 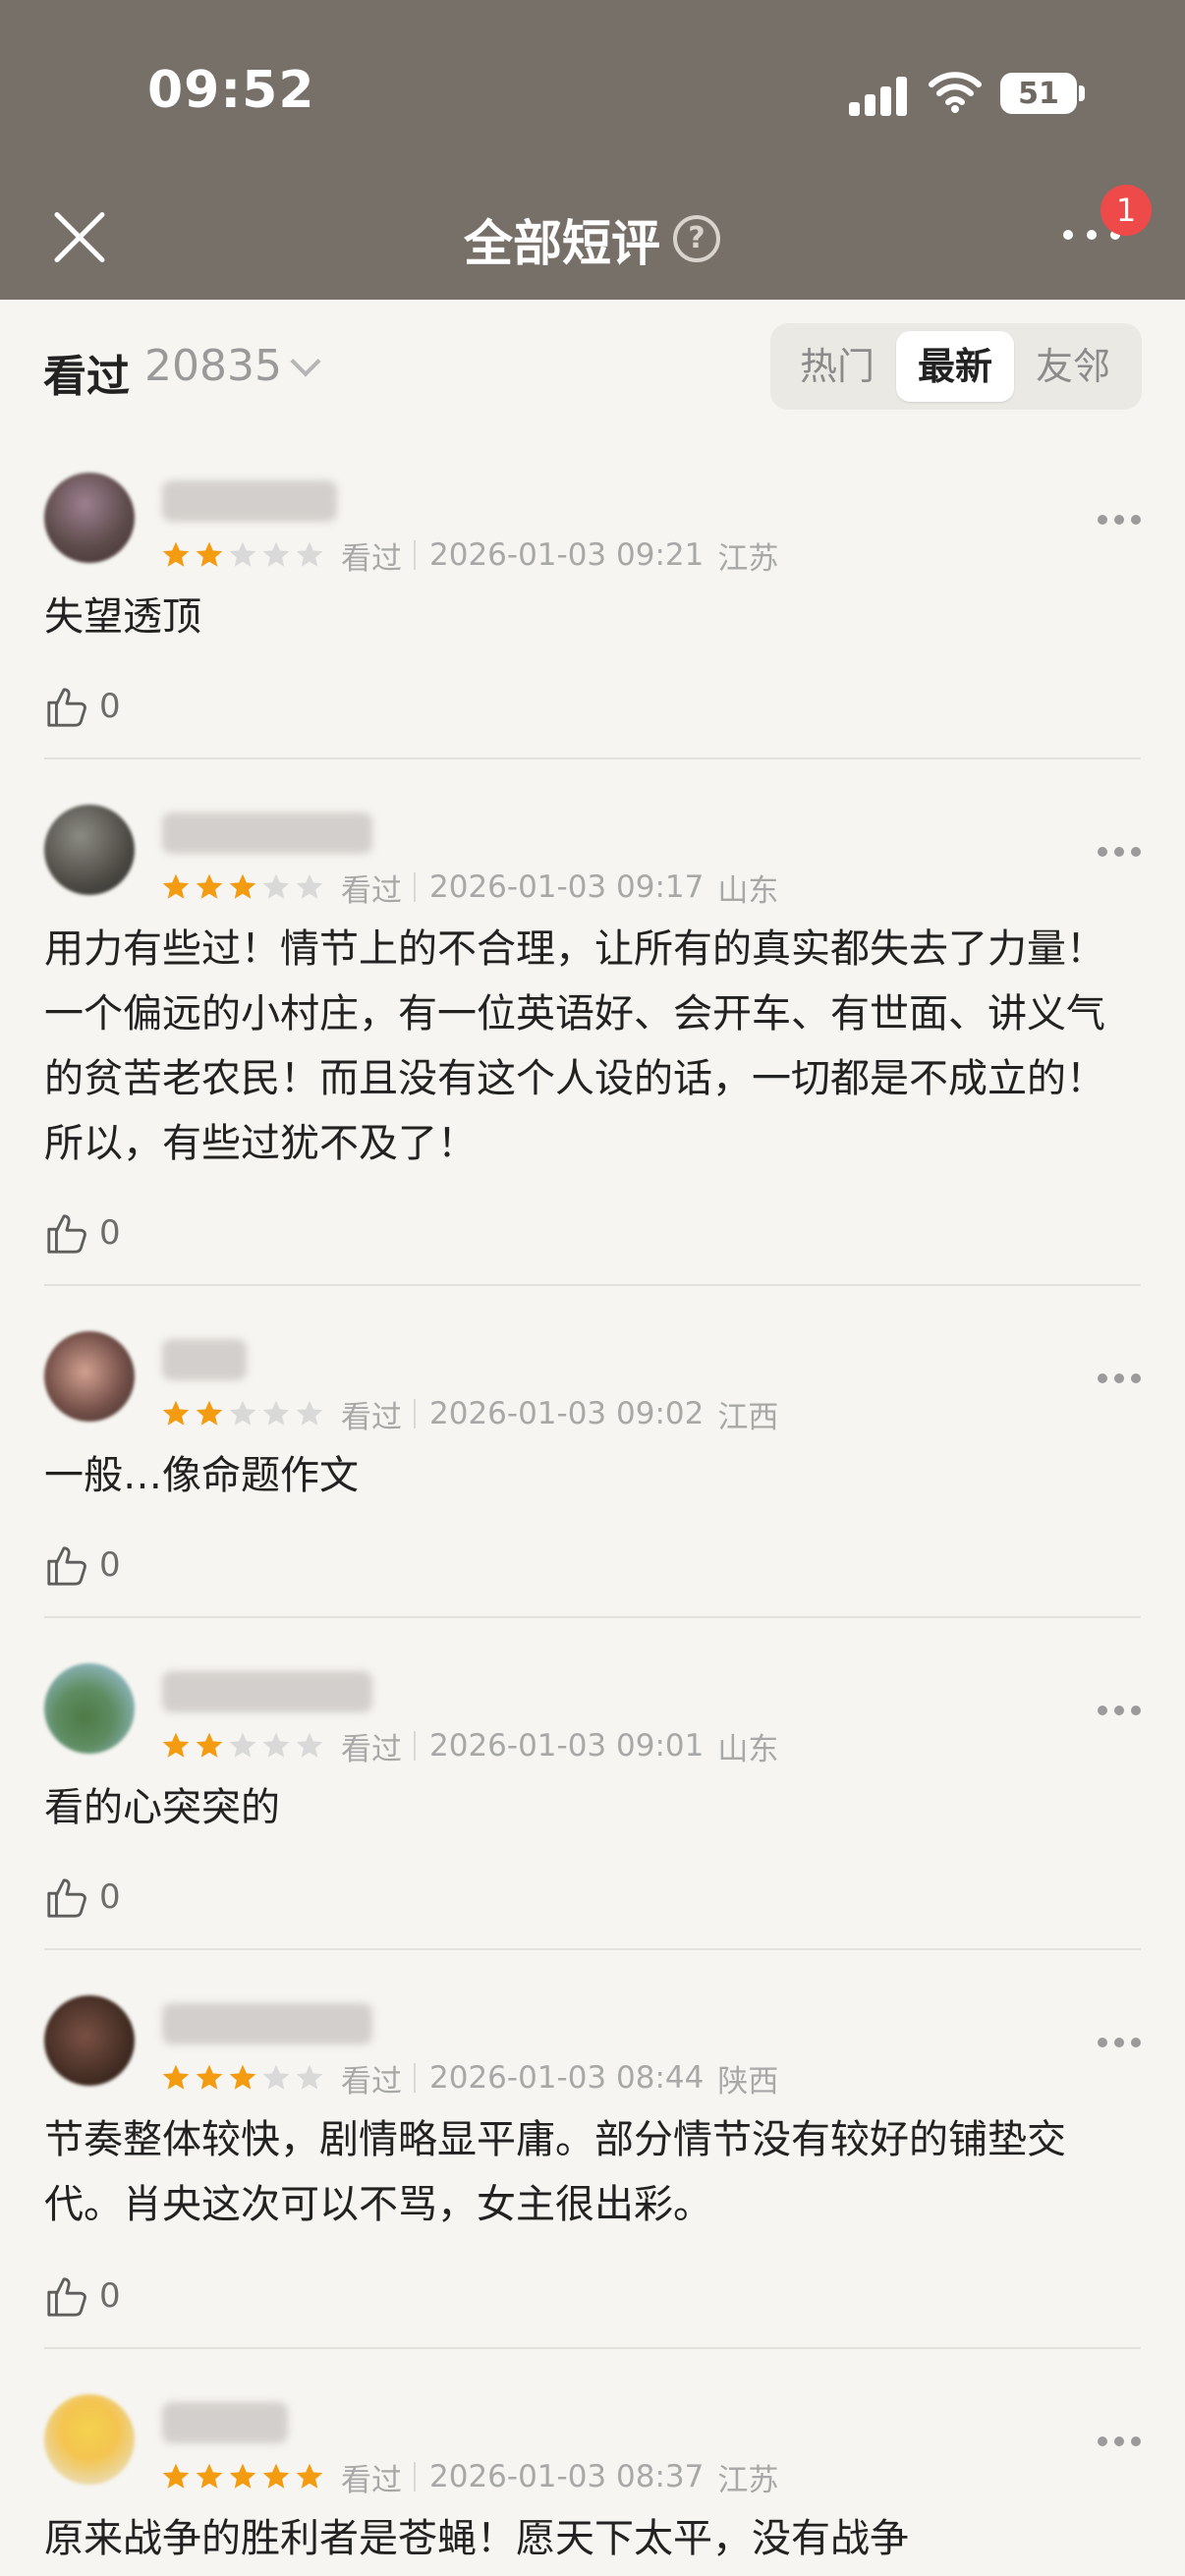 I want to click on close-button, so click(x=80, y=236).